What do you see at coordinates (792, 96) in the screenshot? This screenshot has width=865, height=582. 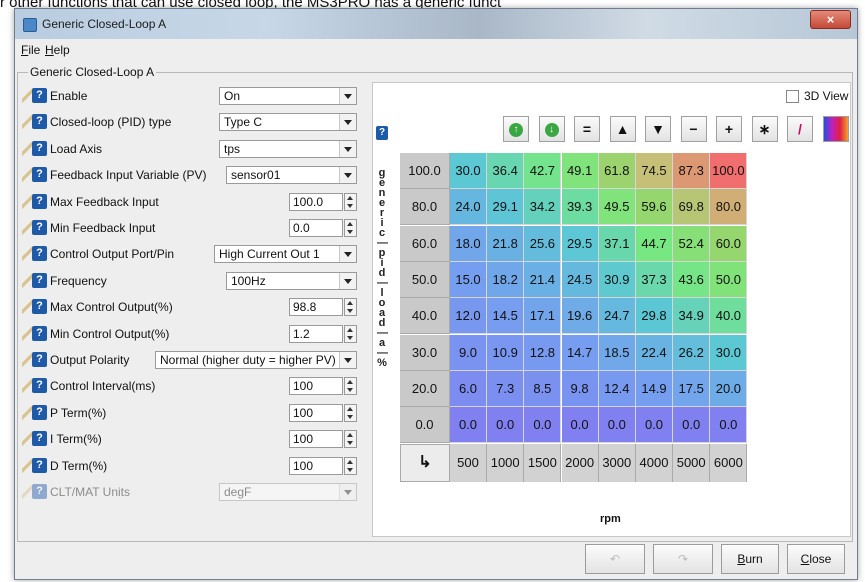 I see `3d-view-checkbox` at bounding box center [792, 96].